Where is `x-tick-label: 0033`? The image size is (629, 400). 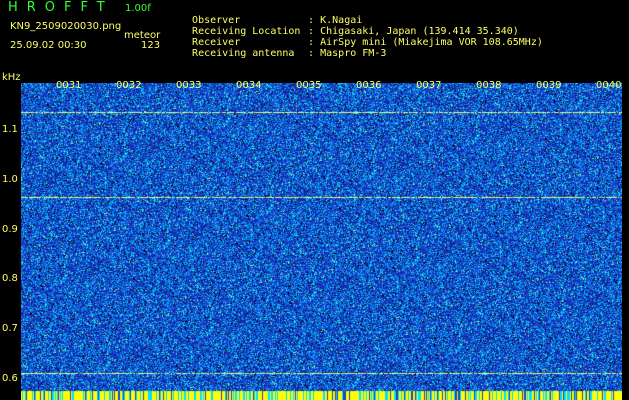
x-tick-label: 0033 is located at coordinates (189, 85).